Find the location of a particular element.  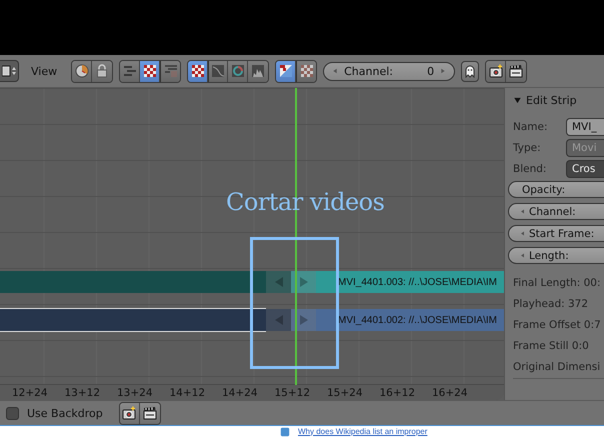

field-label: Length: is located at coordinates (549, 256).